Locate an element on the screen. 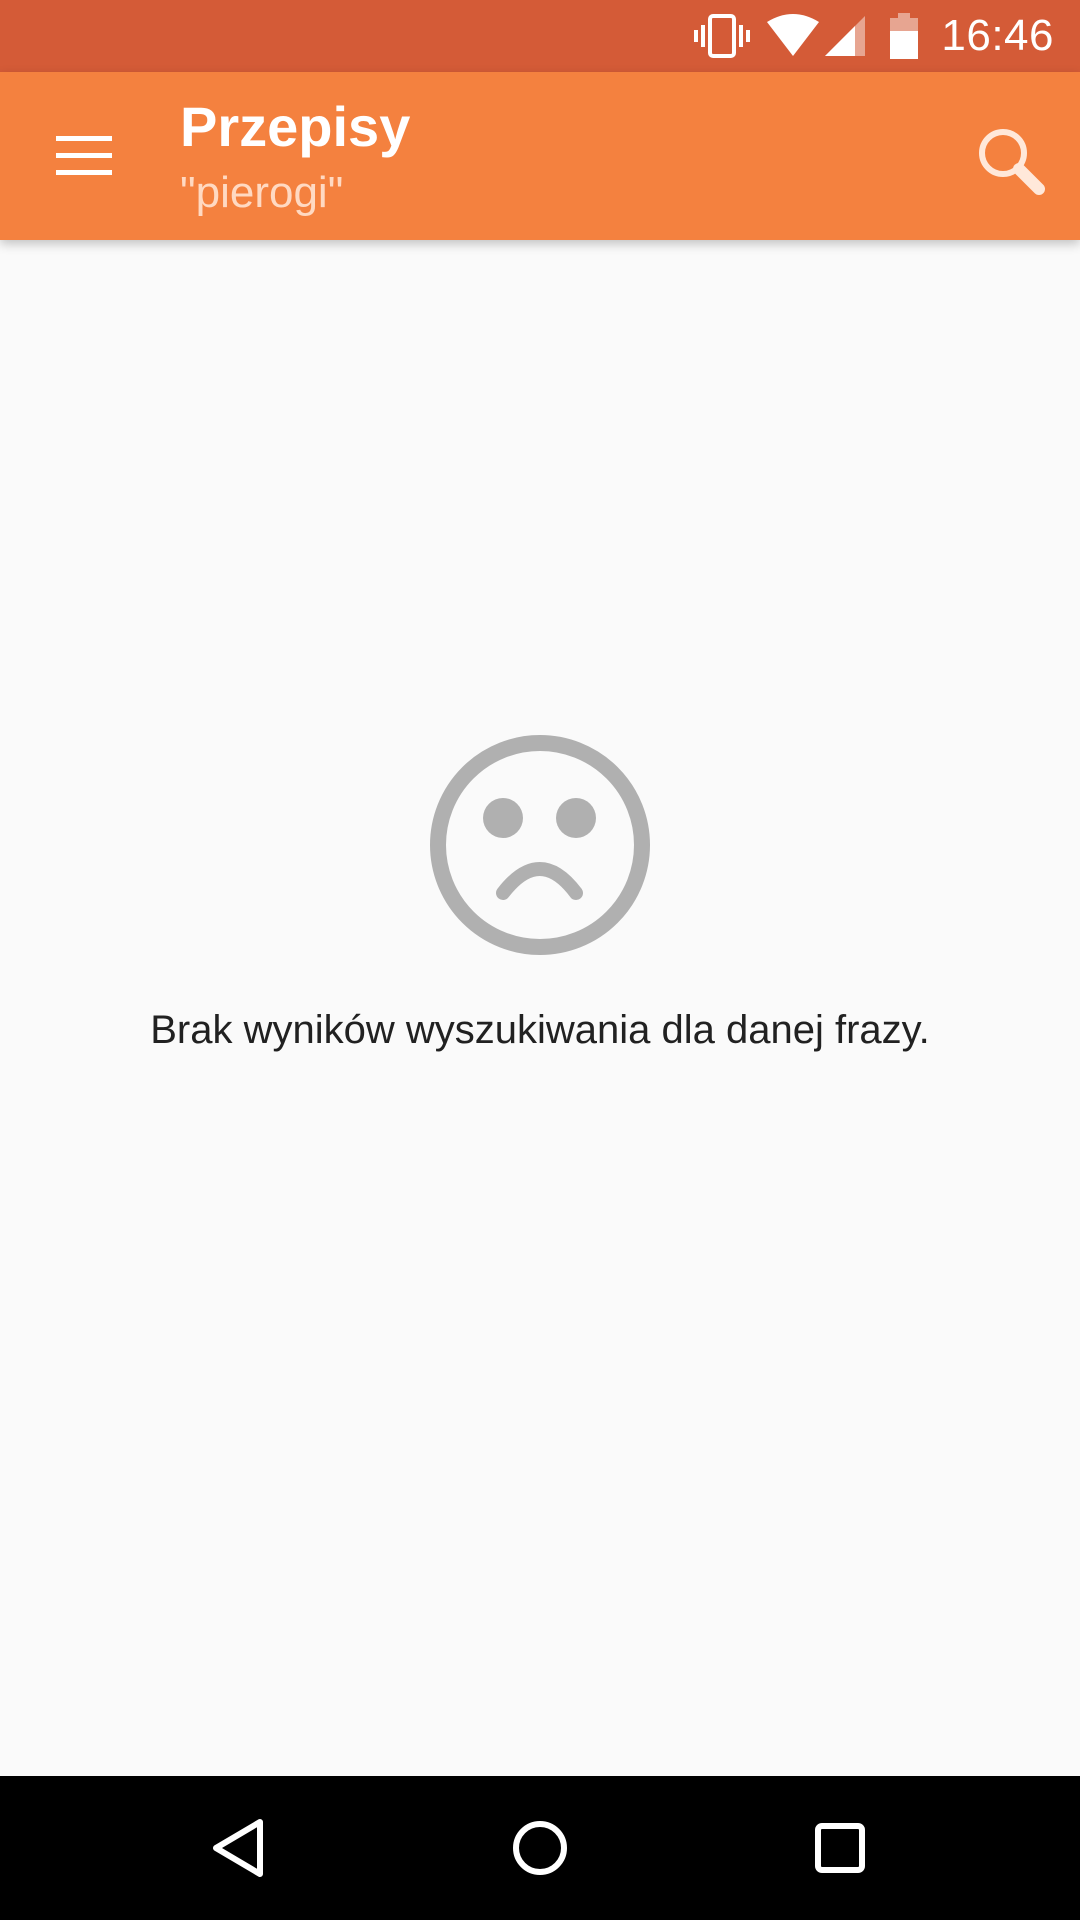 This screenshot has width=1080, height=1920. search-icon is located at coordinates (1012, 162).